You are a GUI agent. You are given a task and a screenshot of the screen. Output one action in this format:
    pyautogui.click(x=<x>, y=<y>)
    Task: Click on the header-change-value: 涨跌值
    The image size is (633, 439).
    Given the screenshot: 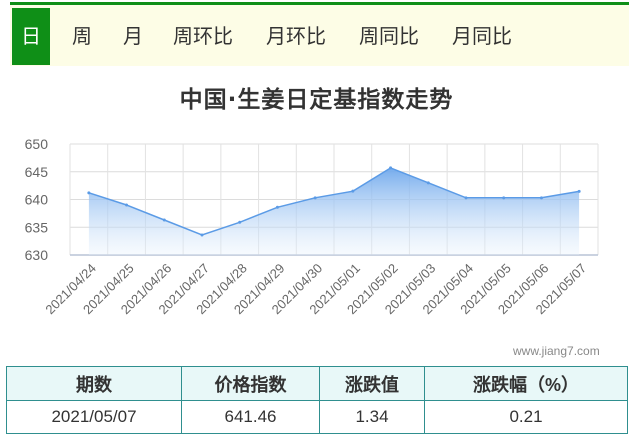 What is the action you would take?
    pyautogui.click(x=372, y=383)
    